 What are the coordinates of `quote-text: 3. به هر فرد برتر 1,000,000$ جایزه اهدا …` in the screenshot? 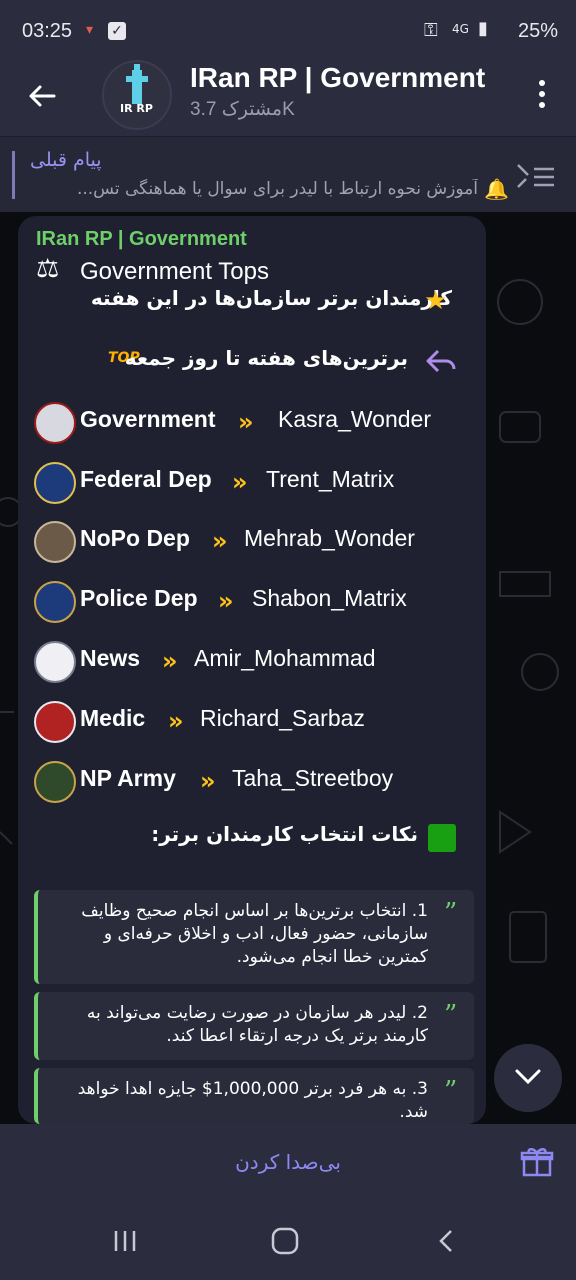 It's located at (252, 1100).